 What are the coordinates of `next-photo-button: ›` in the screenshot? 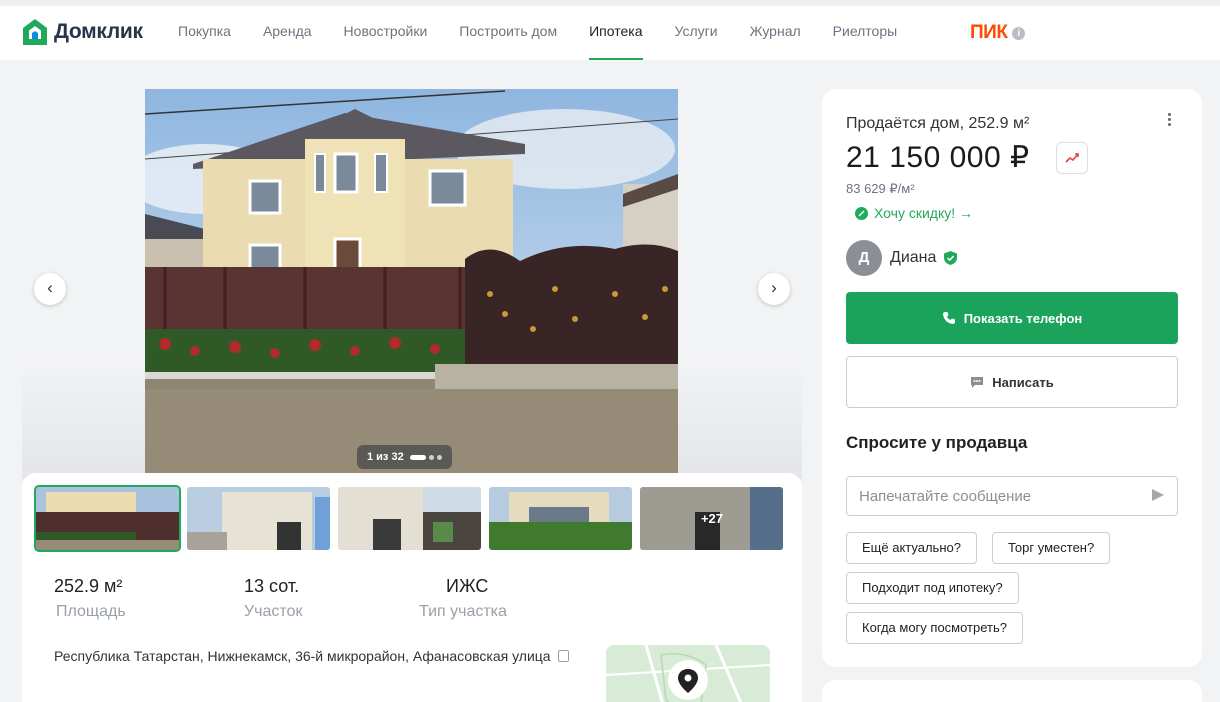 It's located at (774, 289).